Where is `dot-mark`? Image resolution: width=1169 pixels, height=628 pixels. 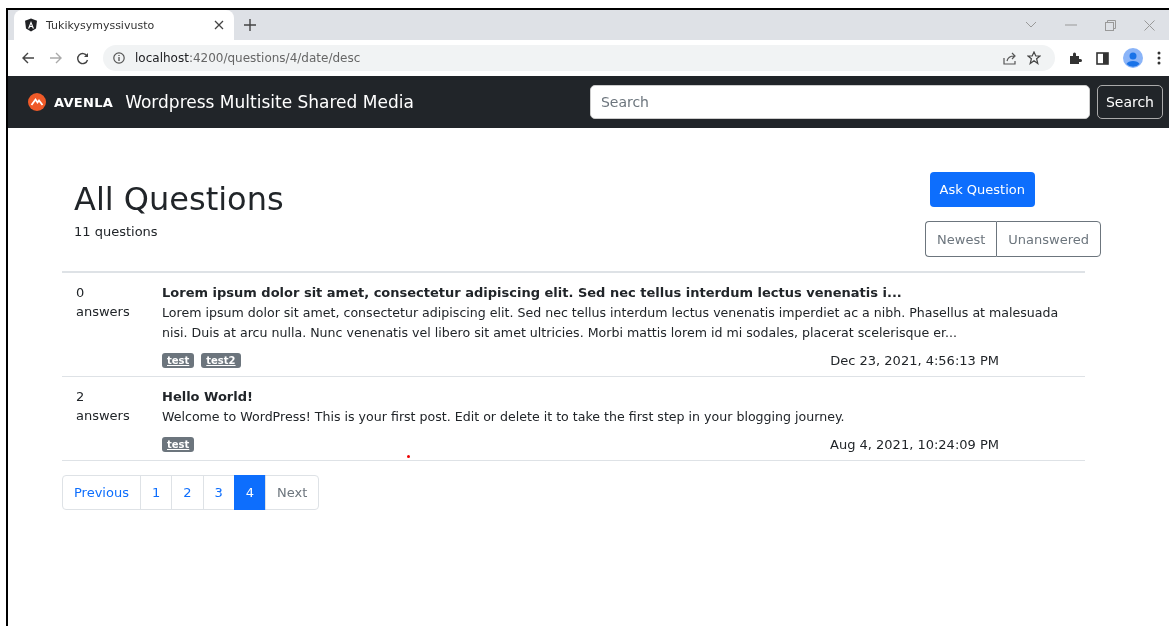
dot-mark is located at coordinates (408, 456).